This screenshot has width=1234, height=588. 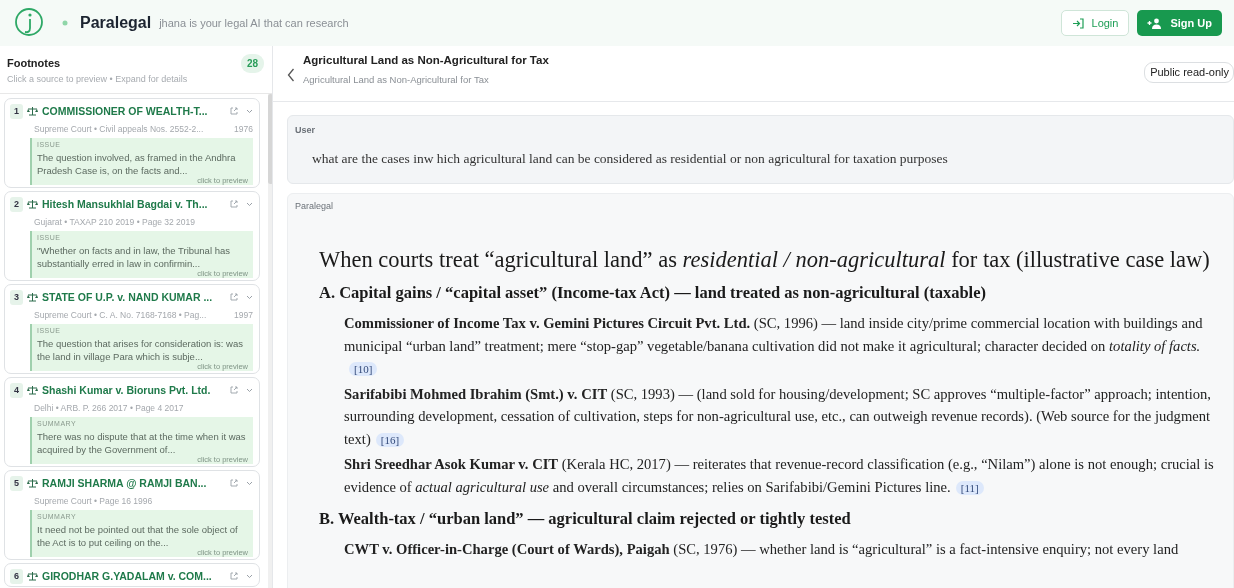 I want to click on brand-name: Paralegal, so click(x=116, y=23).